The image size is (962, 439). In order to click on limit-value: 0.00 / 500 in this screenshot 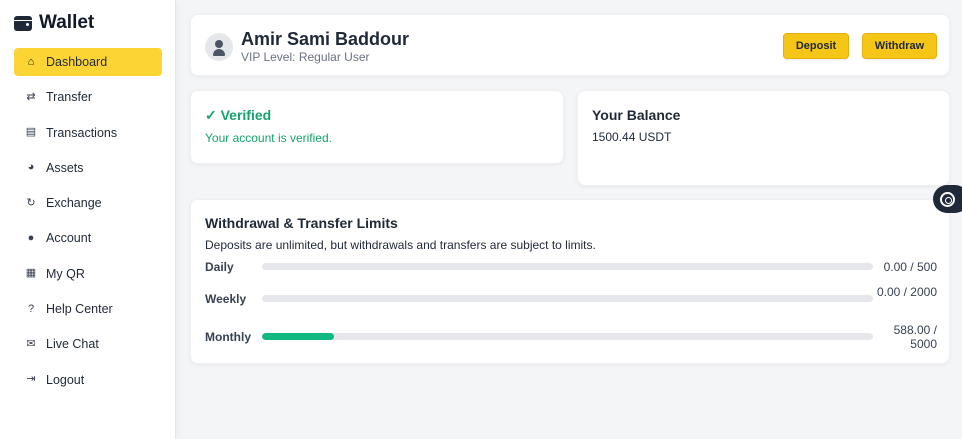, I will do `click(910, 267)`.